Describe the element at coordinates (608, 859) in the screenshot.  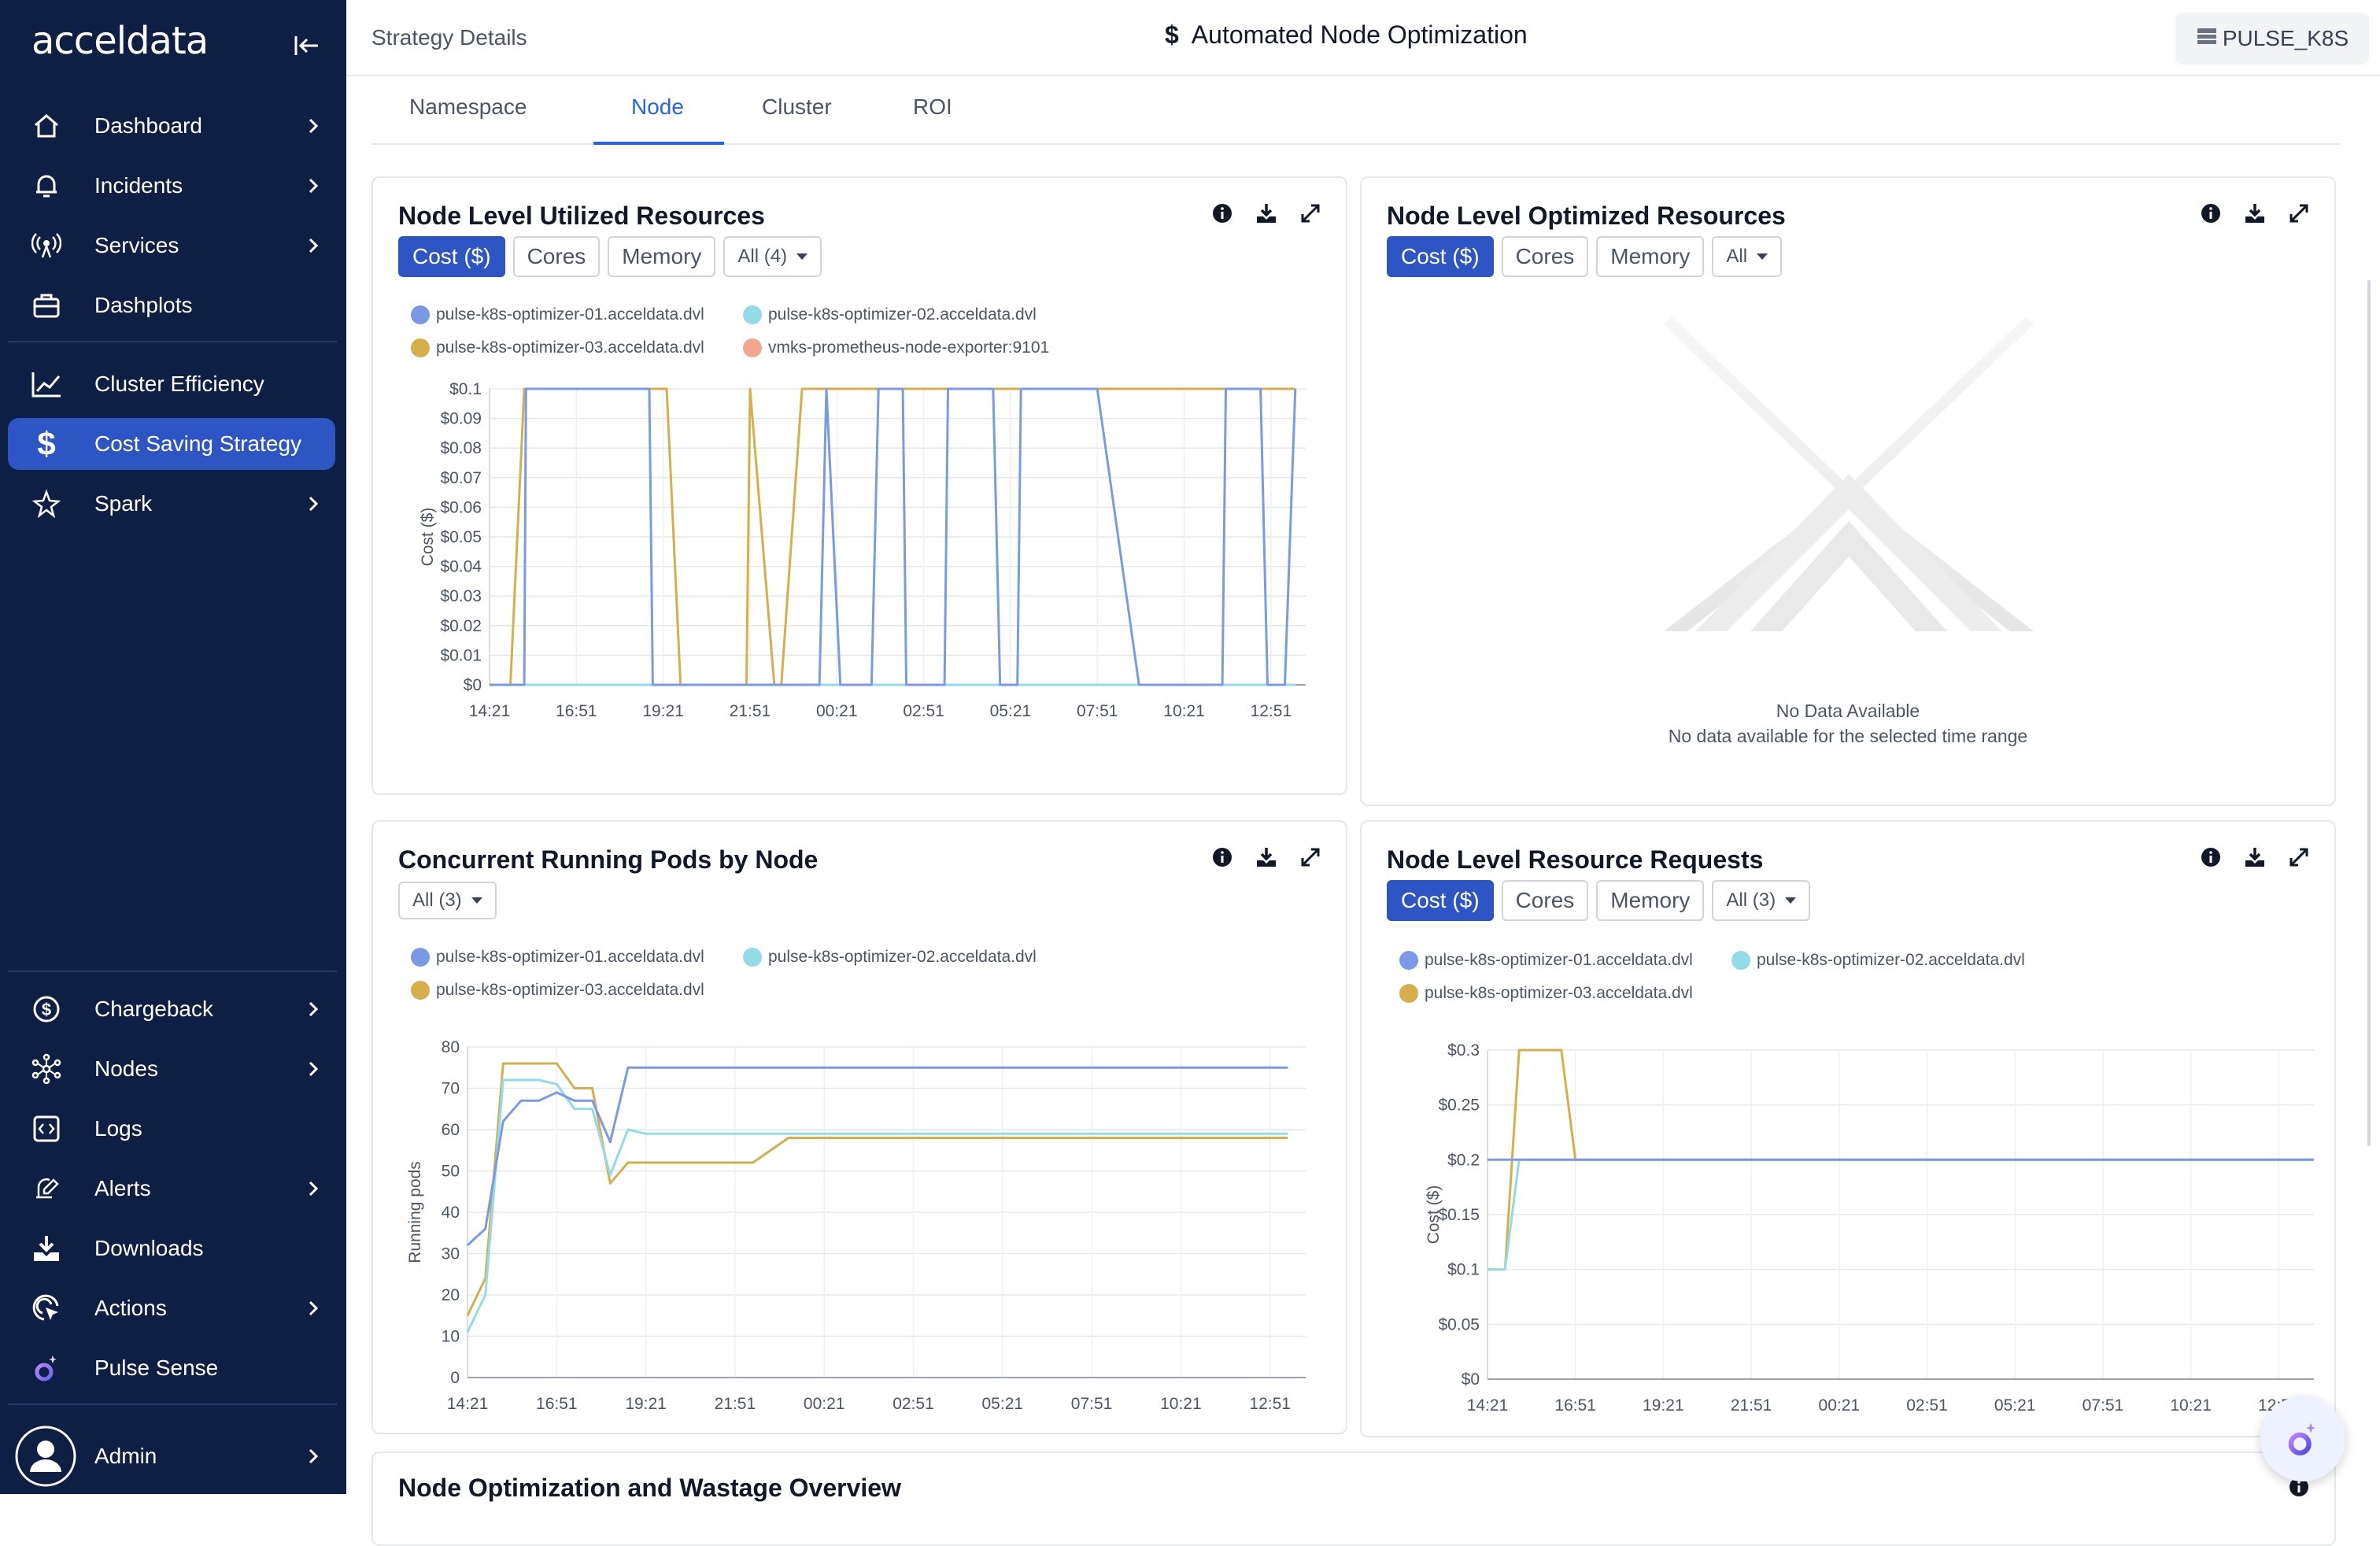
I see `card-title: Concurrent Running Pods by Node` at that location.